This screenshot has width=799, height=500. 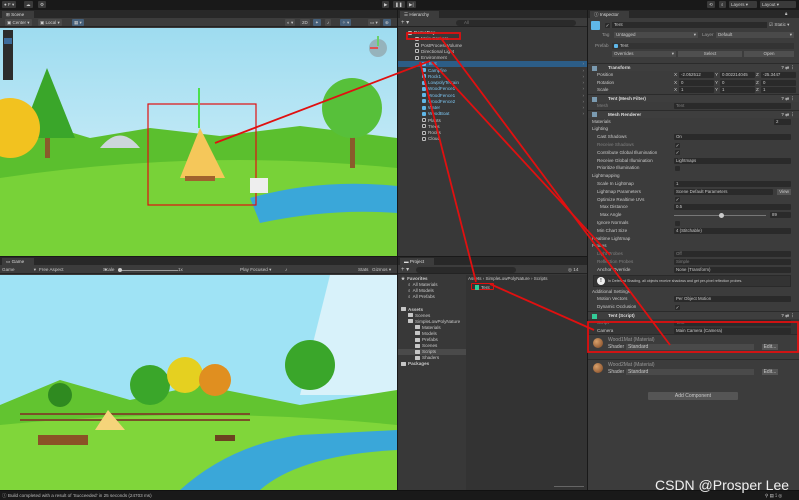 What do you see at coordinates (18, 261) in the screenshot?
I see `tab-game: ▭ Game` at bounding box center [18, 261].